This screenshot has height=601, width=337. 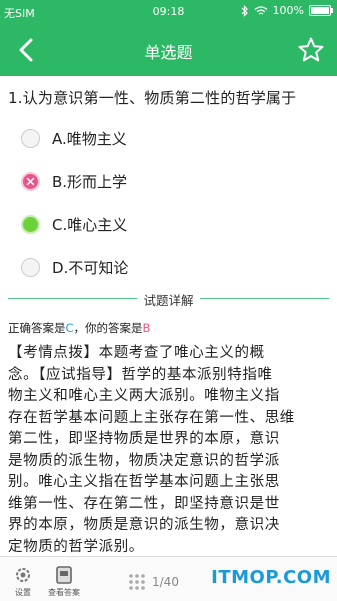 What do you see at coordinates (144, 396) in the screenshot?
I see `explanation-line: 物主义和唯心主义两大派别。唯物主义指` at bounding box center [144, 396].